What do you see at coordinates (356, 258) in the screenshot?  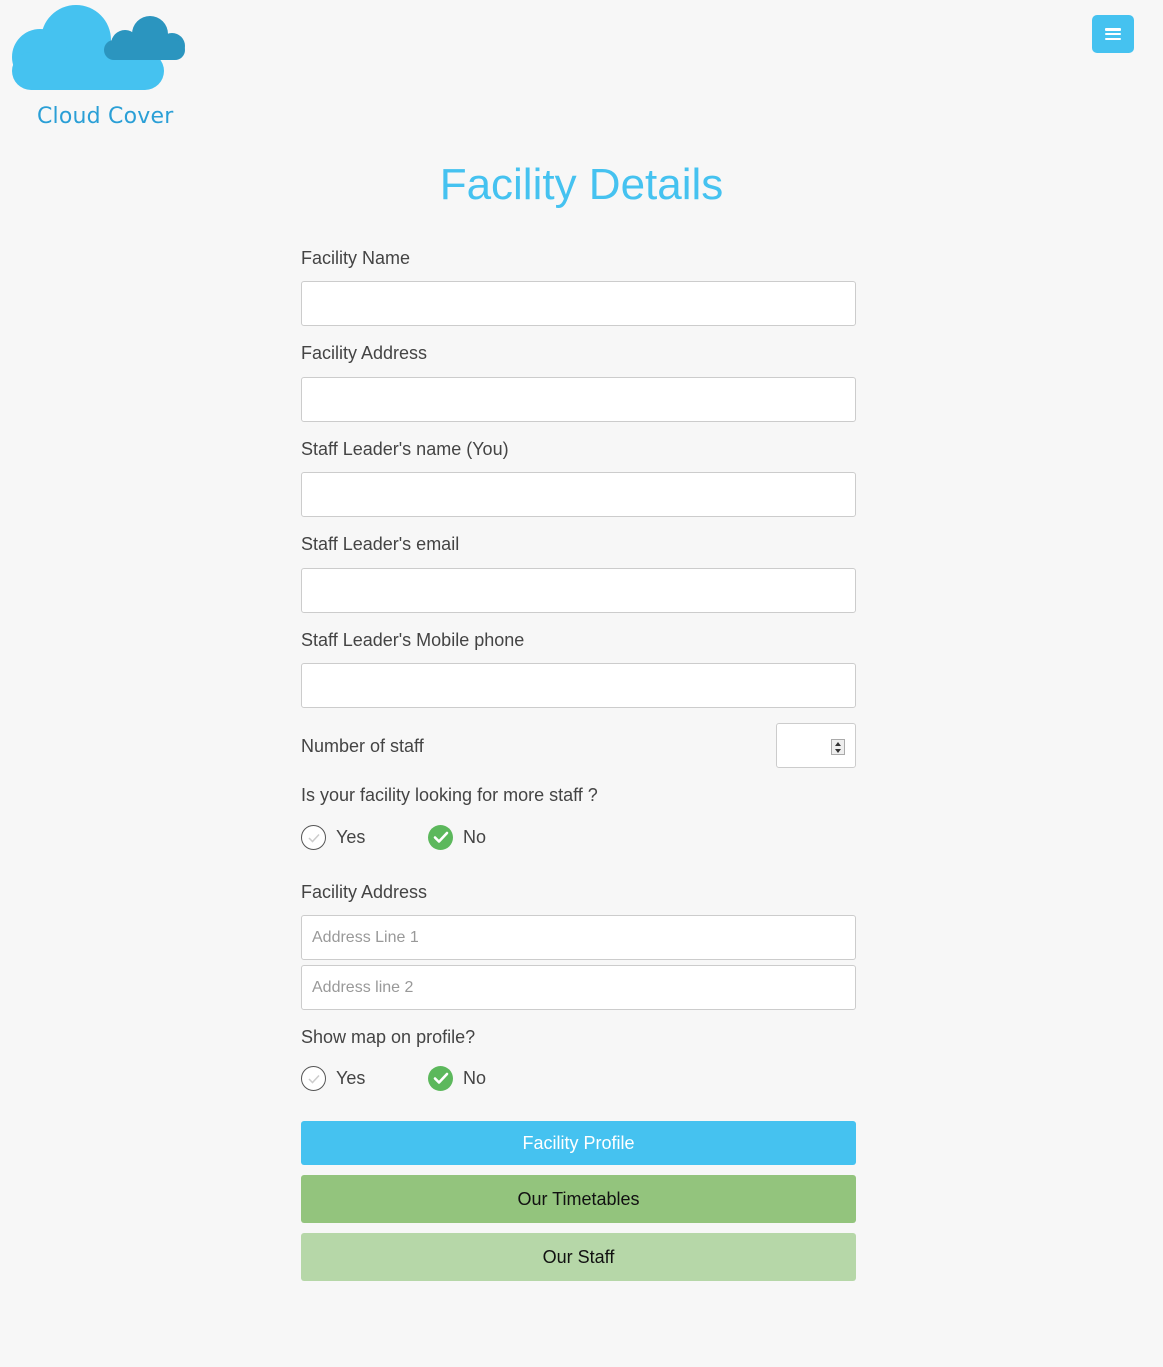 I see `facility-name-label: Facility Name` at bounding box center [356, 258].